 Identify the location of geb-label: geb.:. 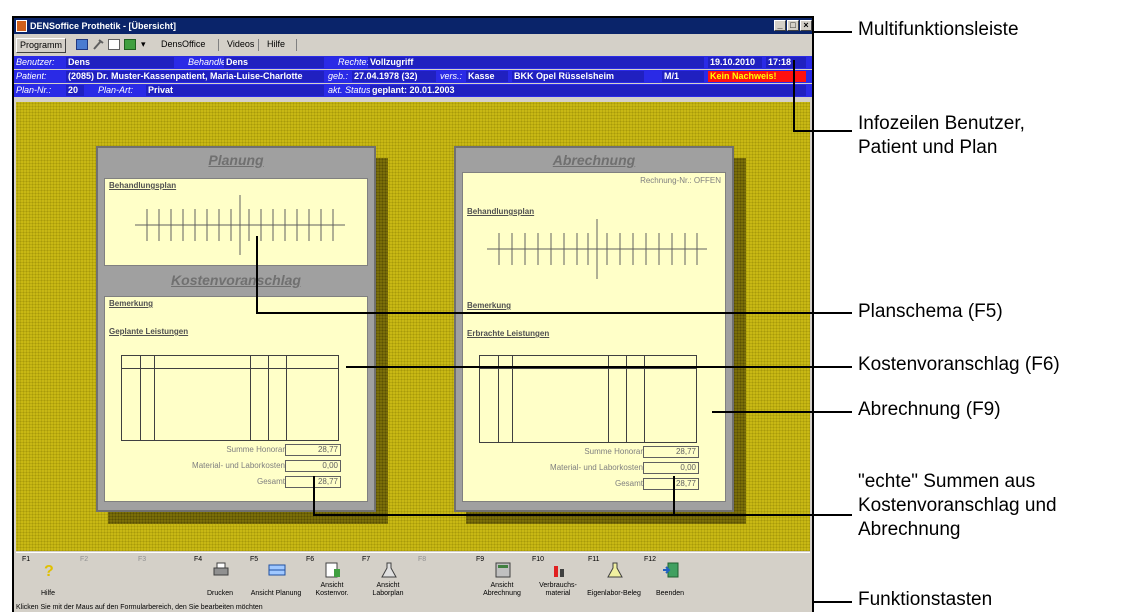
(338, 76).